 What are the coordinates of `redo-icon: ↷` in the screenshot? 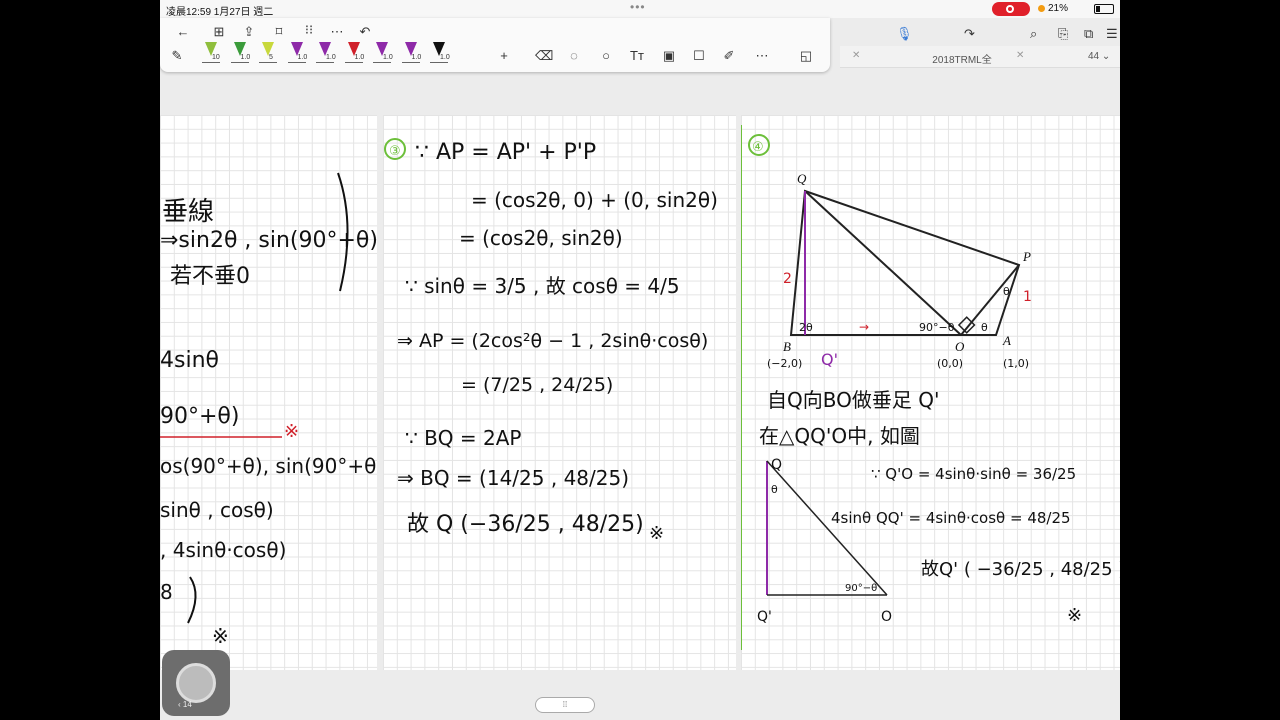 It's located at (969, 34).